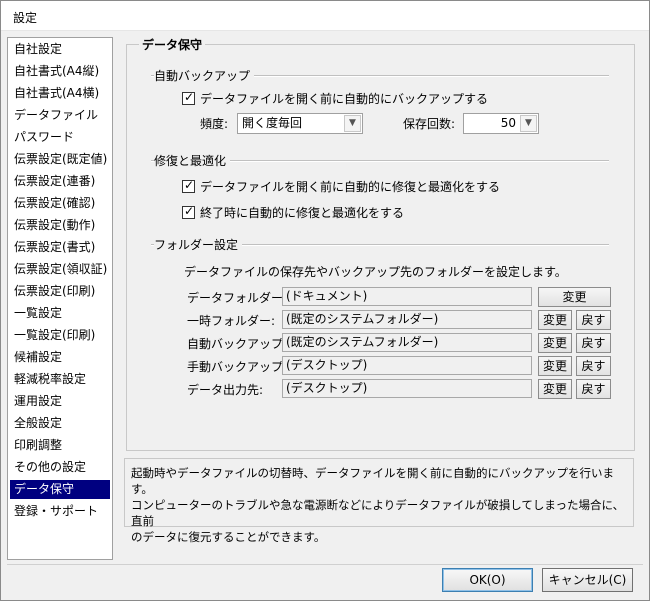 The height and width of the screenshot is (601, 650). What do you see at coordinates (228, 537) in the screenshot?
I see `help-text-line: のデータに復元することができます。` at bounding box center [228, 537].